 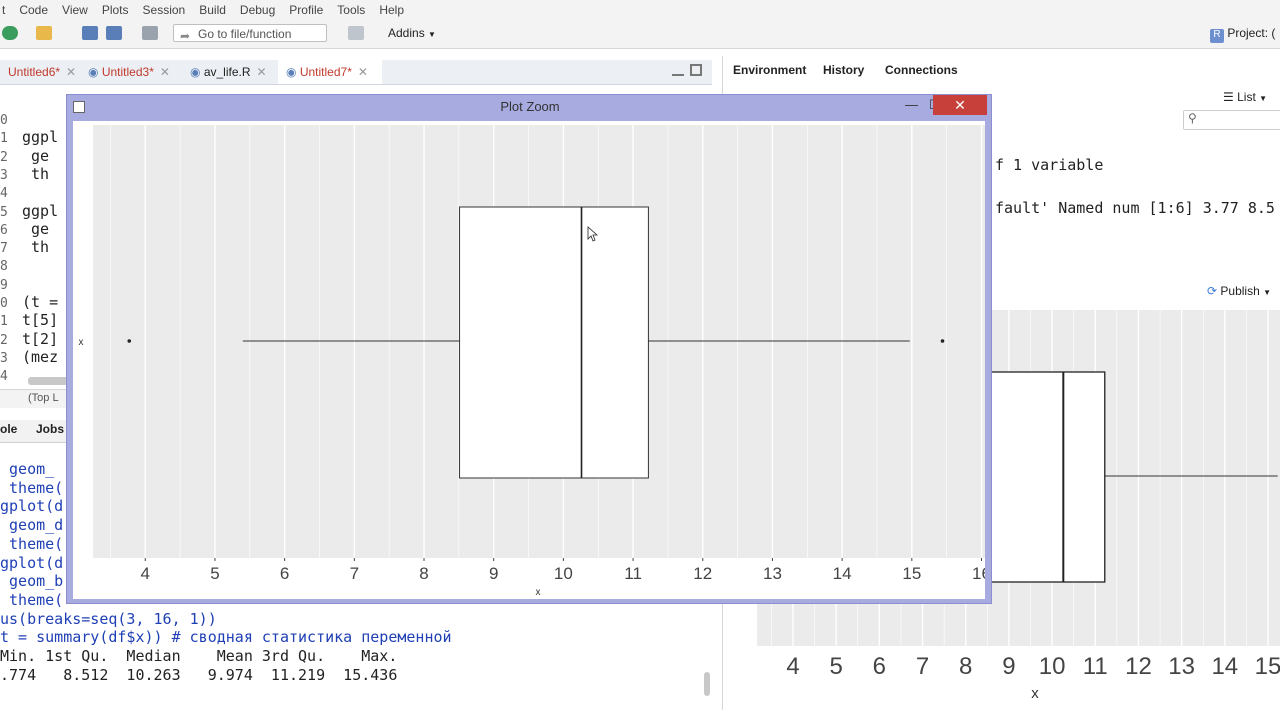 What do you see at coordinates (185, 36) in the screenshot?
I see `goto-arrow-icon: ➦` at bounding box center [185, 36].